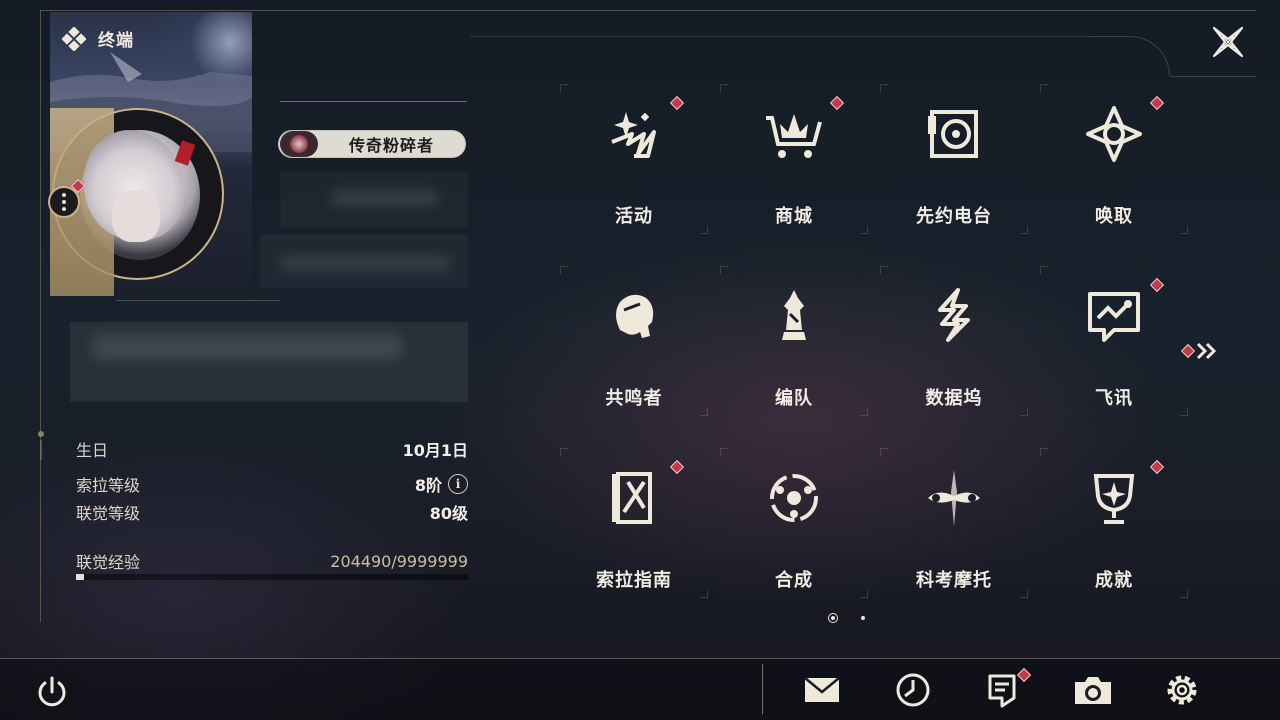  What do you see at coordinates (1213, 76) in the screenshot?
I see `frame-right-line` at bounding box center [1213, 76].